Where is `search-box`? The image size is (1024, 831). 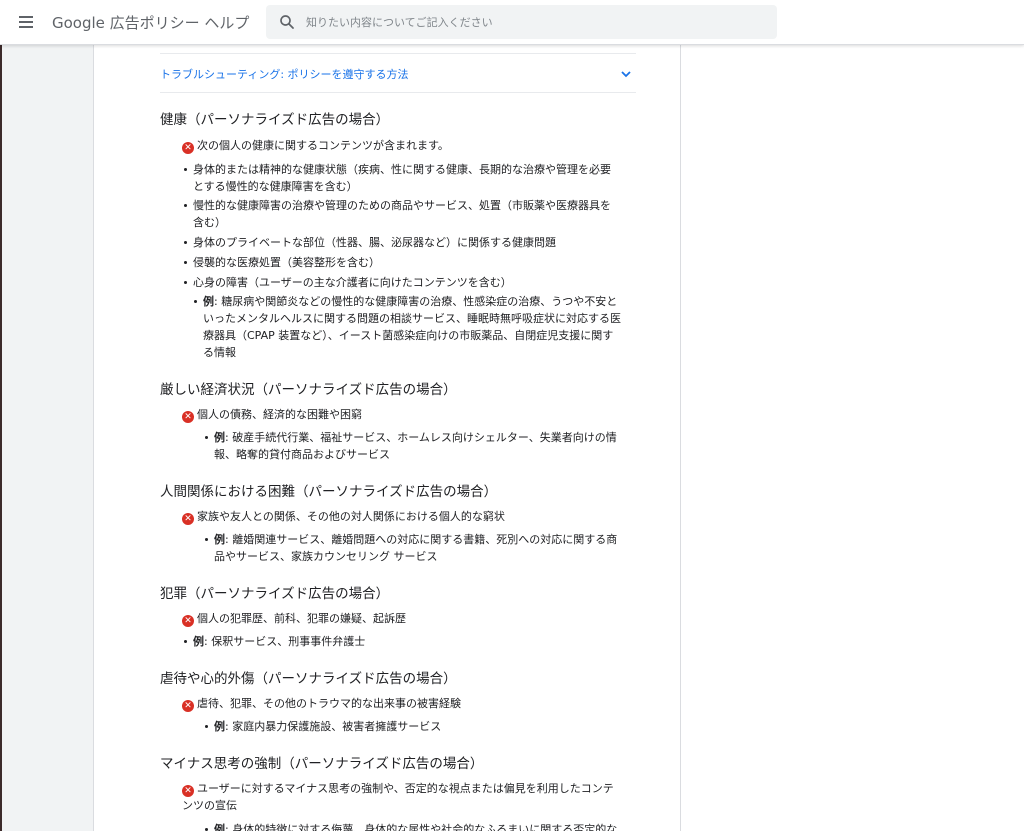
search-box is located at coordinates (521, 22).